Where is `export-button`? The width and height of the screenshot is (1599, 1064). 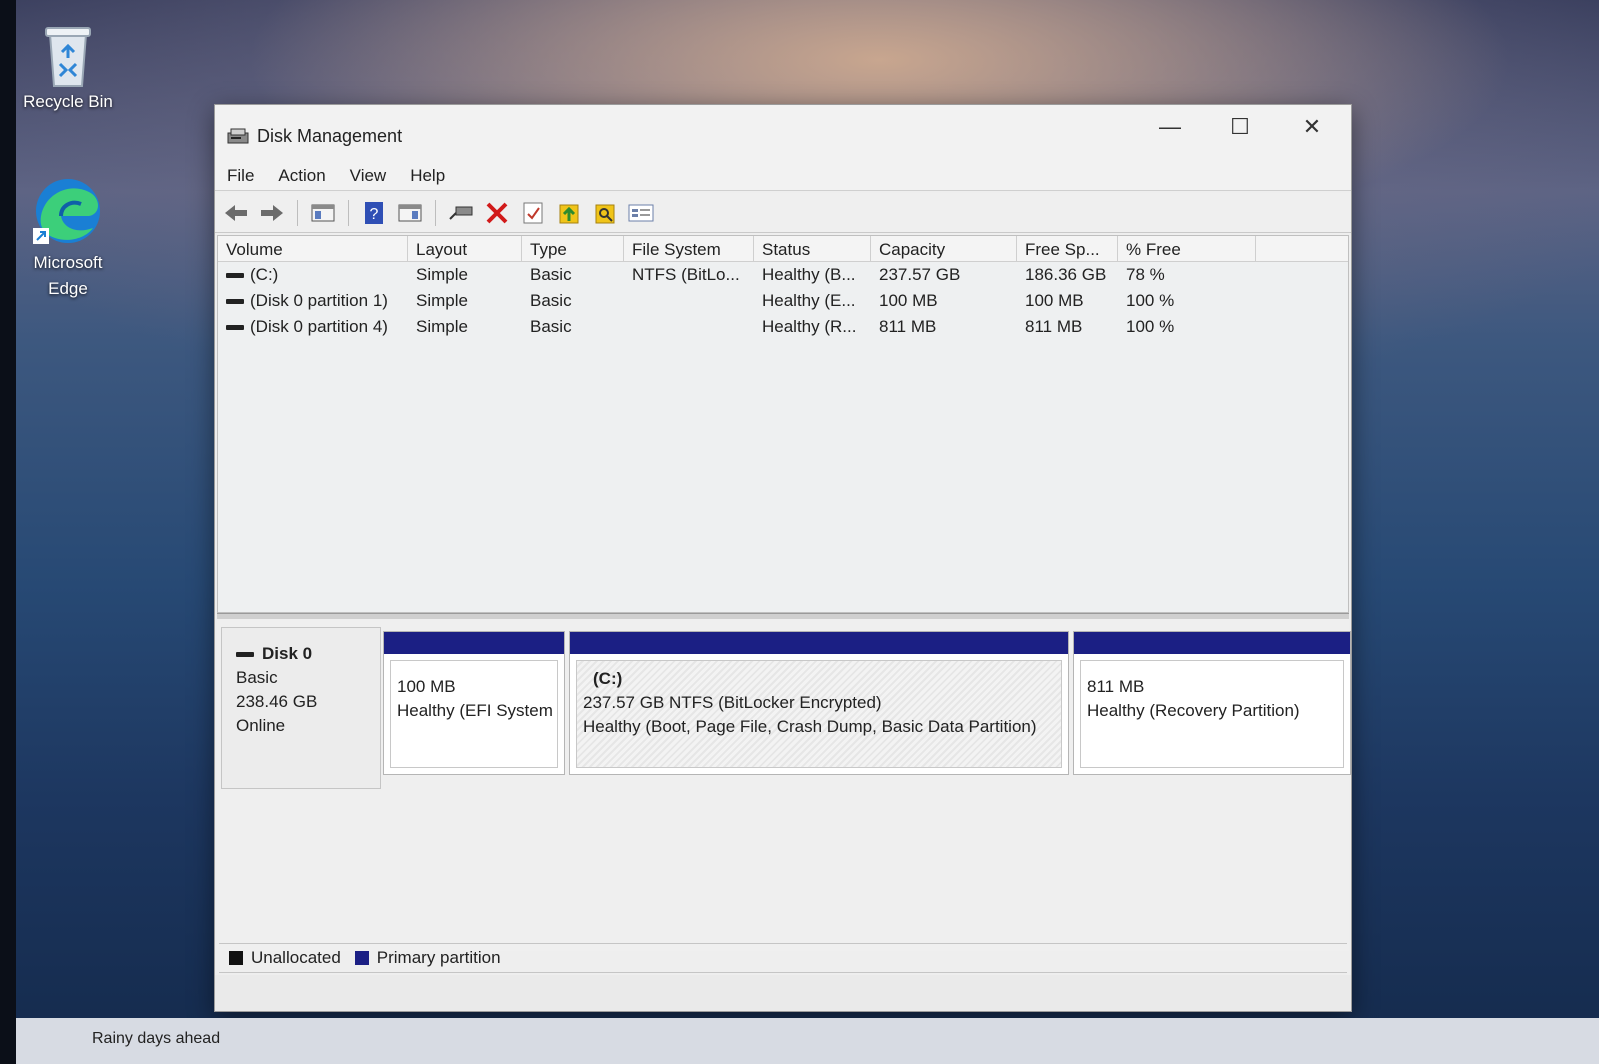
export-button is located at coordinates (569, 213).